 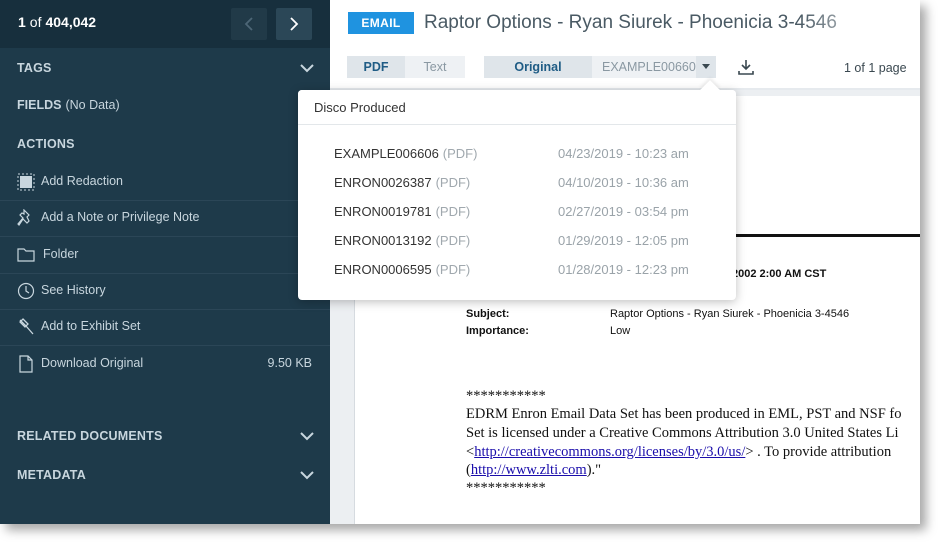 I want to click on dropdown-item: ENRON0026387 (PDF) 04/10/2019 - 10:36 am, so click(x=517, y=183).